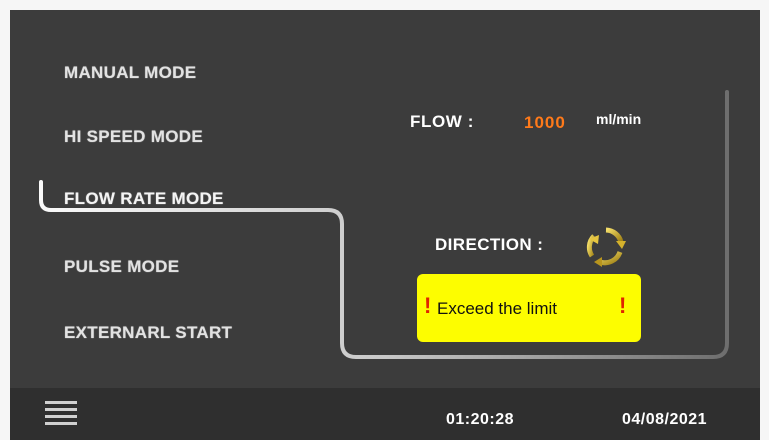 Image resolution: width=769 pixels, height=440 pixels. I want to click on flow-value: 1000, so click(545, 123).